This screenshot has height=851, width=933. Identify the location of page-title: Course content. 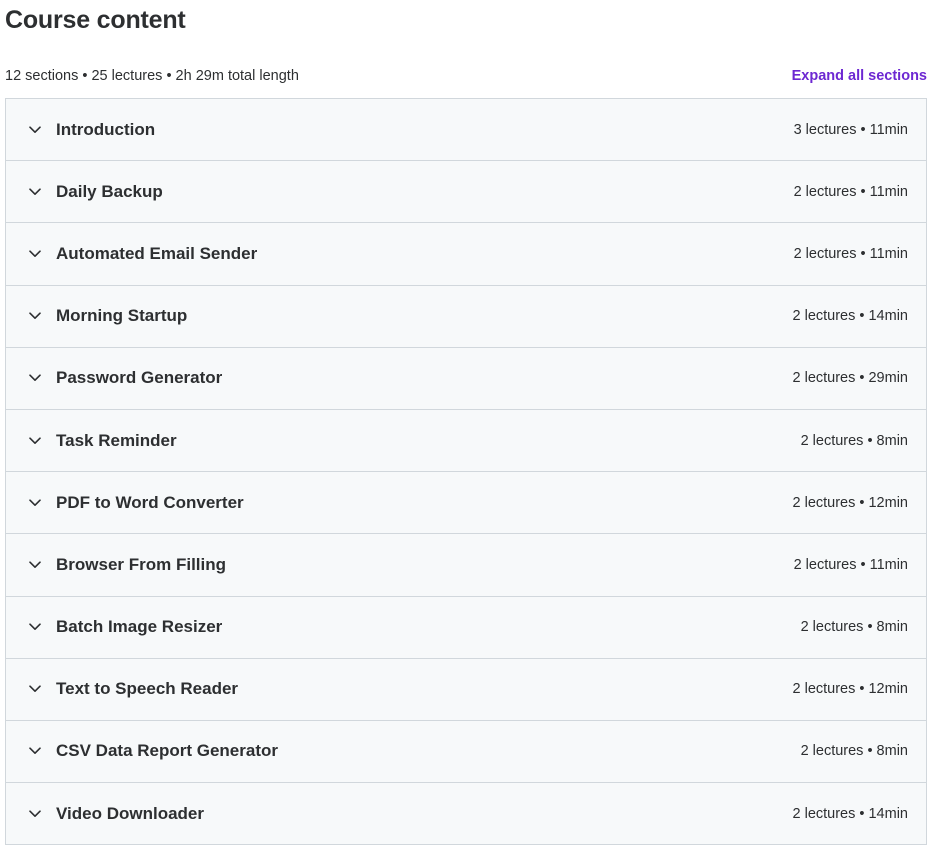
(95, 20).